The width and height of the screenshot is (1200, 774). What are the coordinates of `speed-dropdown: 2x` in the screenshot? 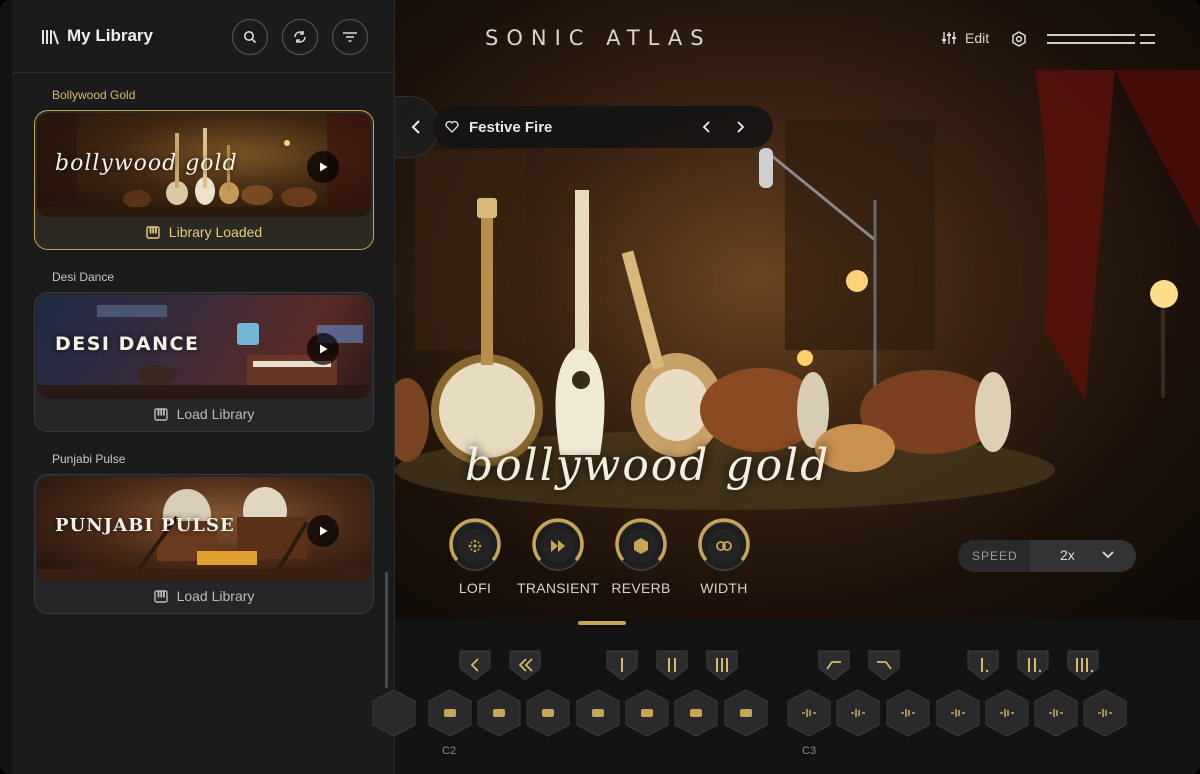 It's located at (1083, 556).